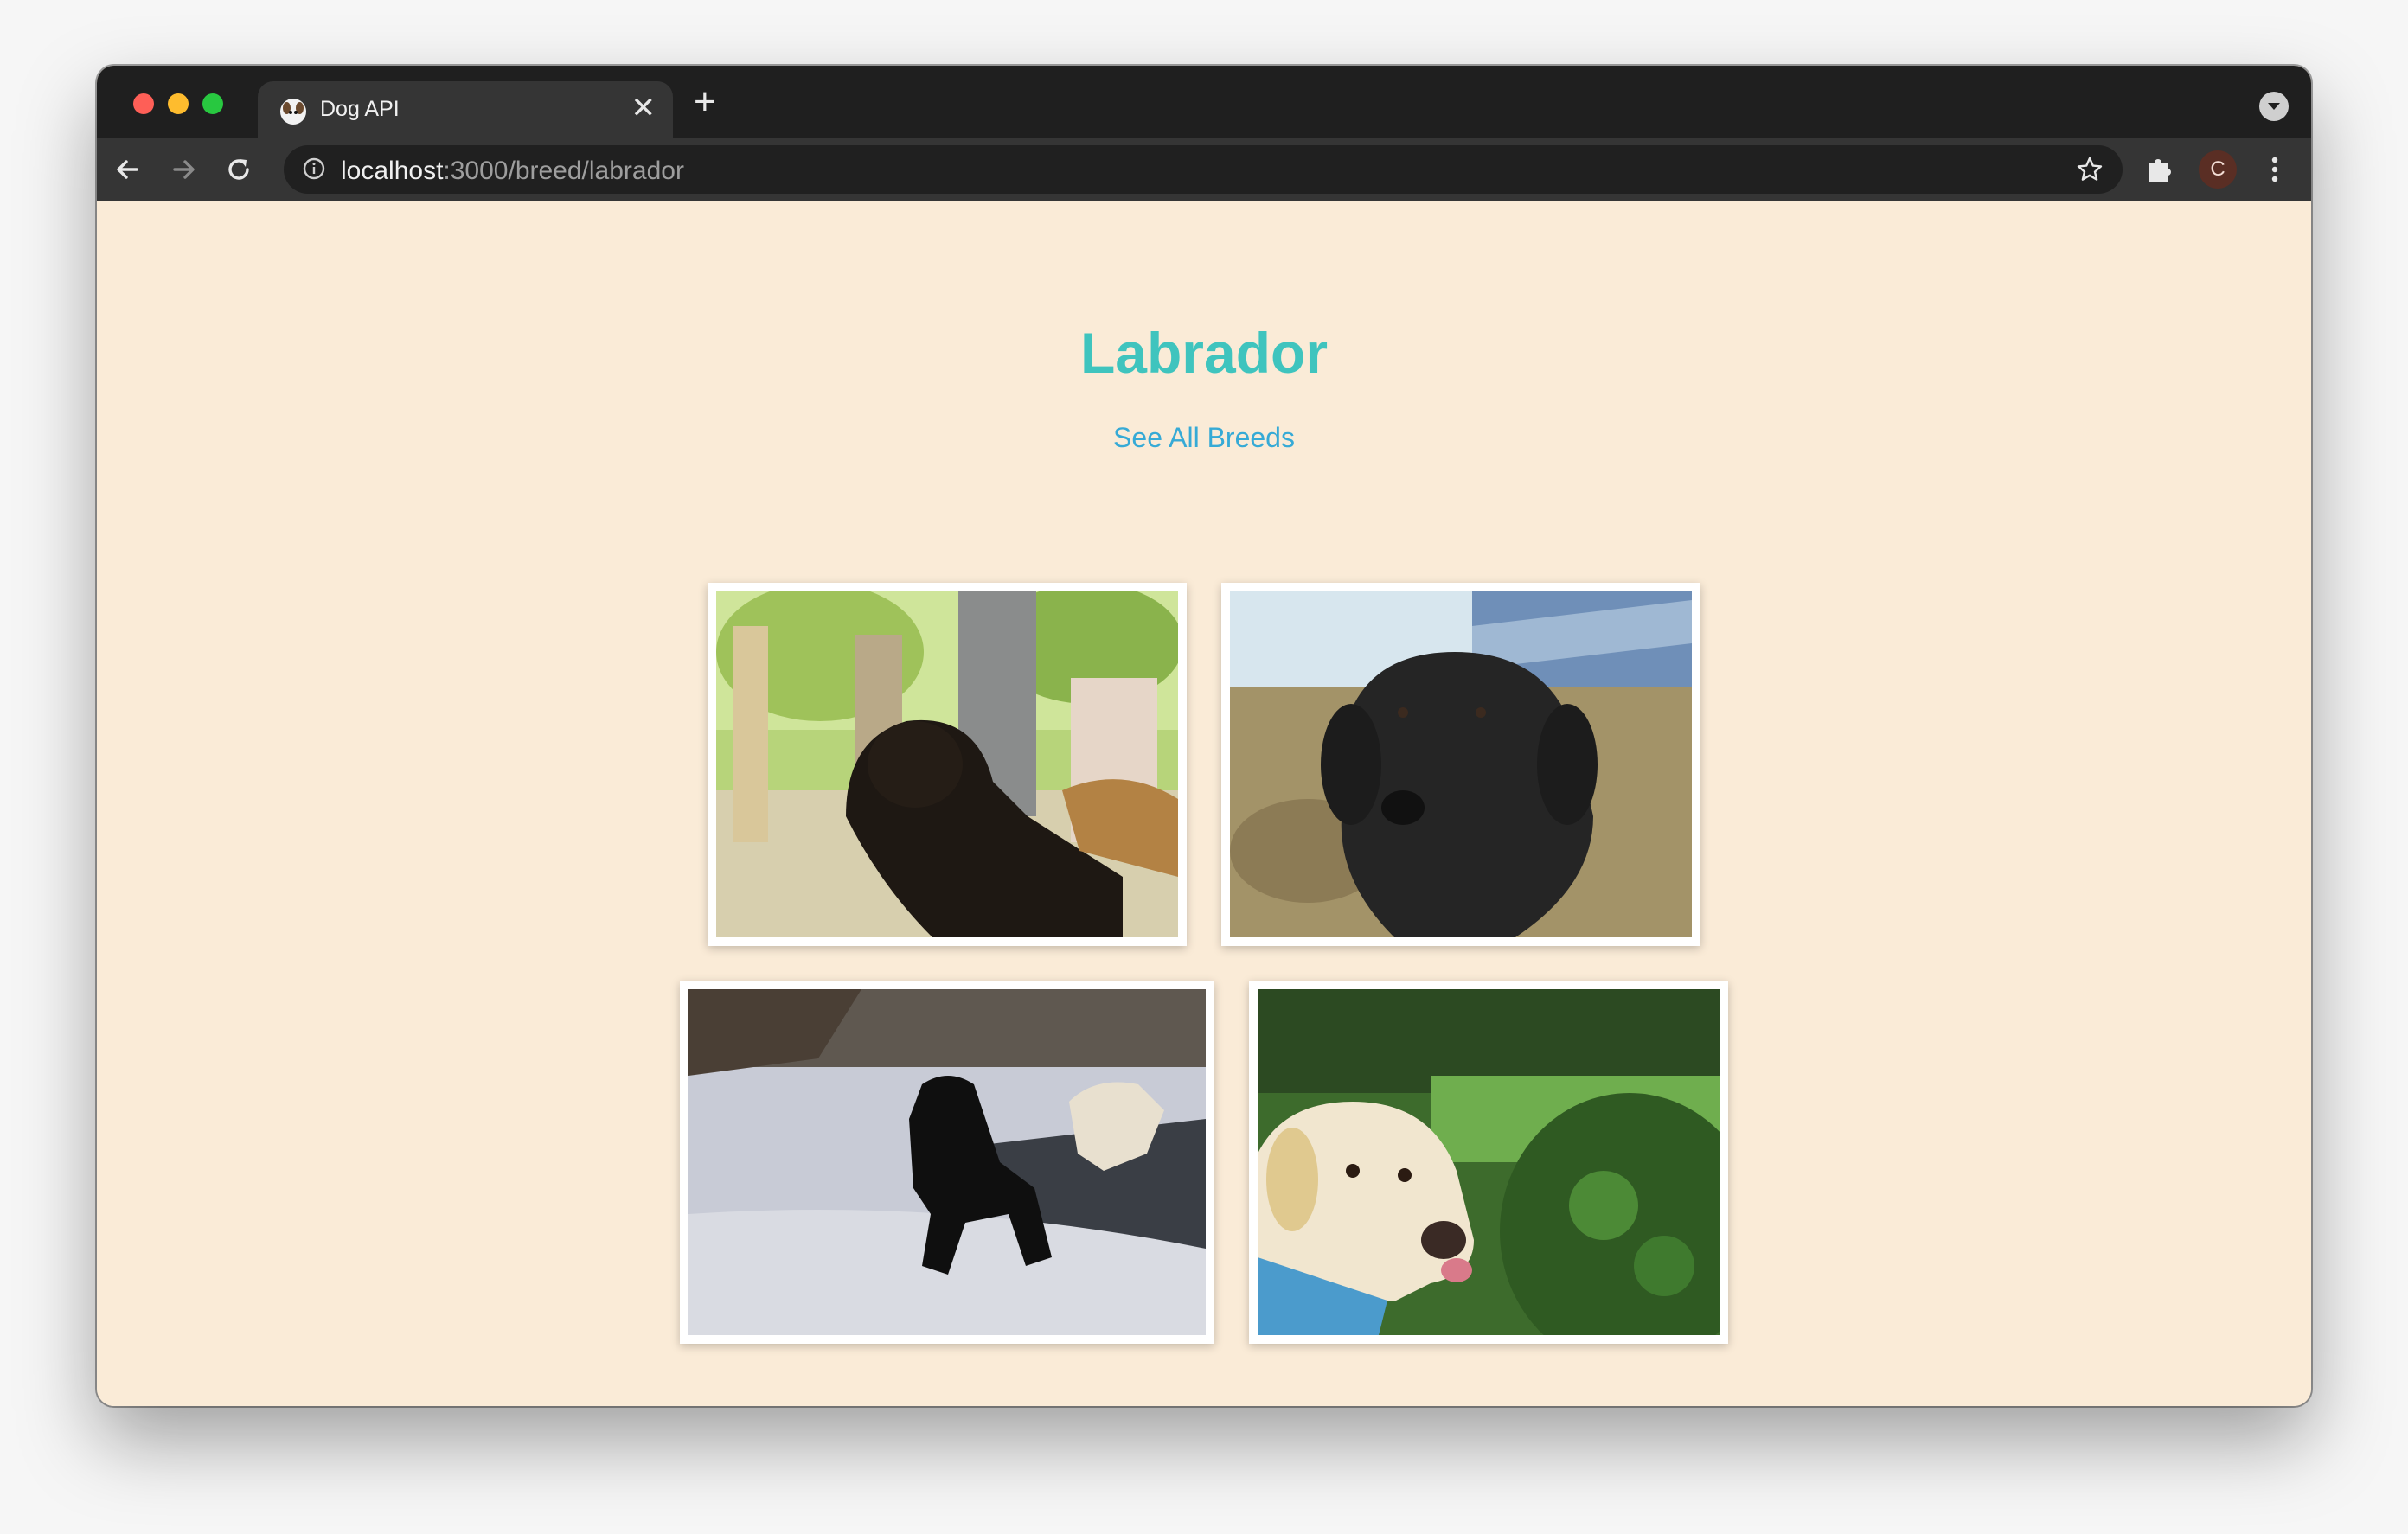 Image resolution: width=2408 pixels, height=1534 pixels. Describe the element at coordinates (643, 108) in the screenshot. I see `close-icon: ✕` at that location.